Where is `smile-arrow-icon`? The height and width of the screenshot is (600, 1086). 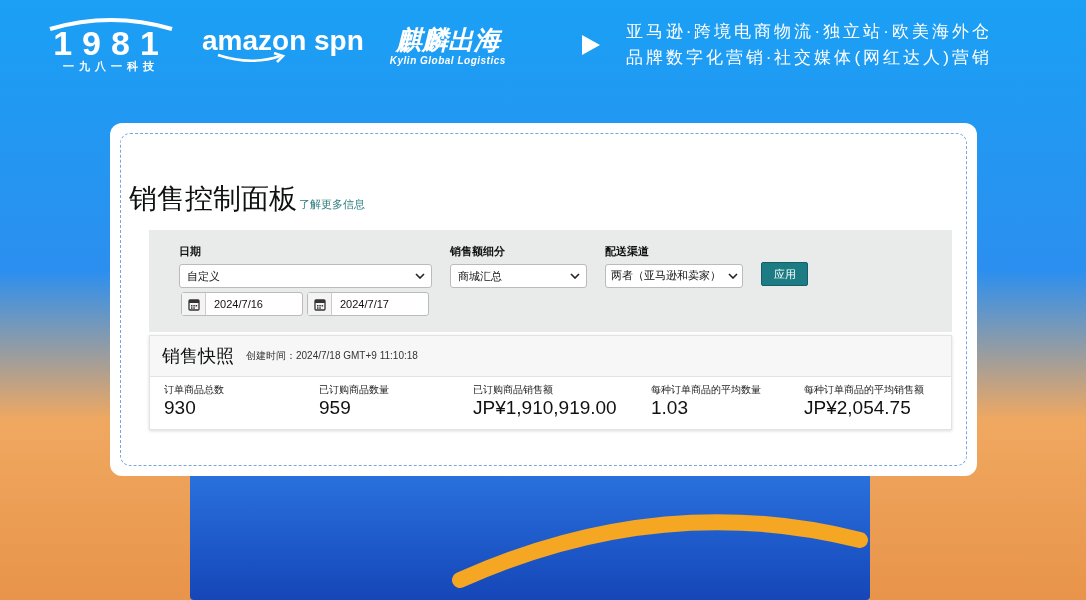
smile-arrow-icon is located at coordinates (251, 58).